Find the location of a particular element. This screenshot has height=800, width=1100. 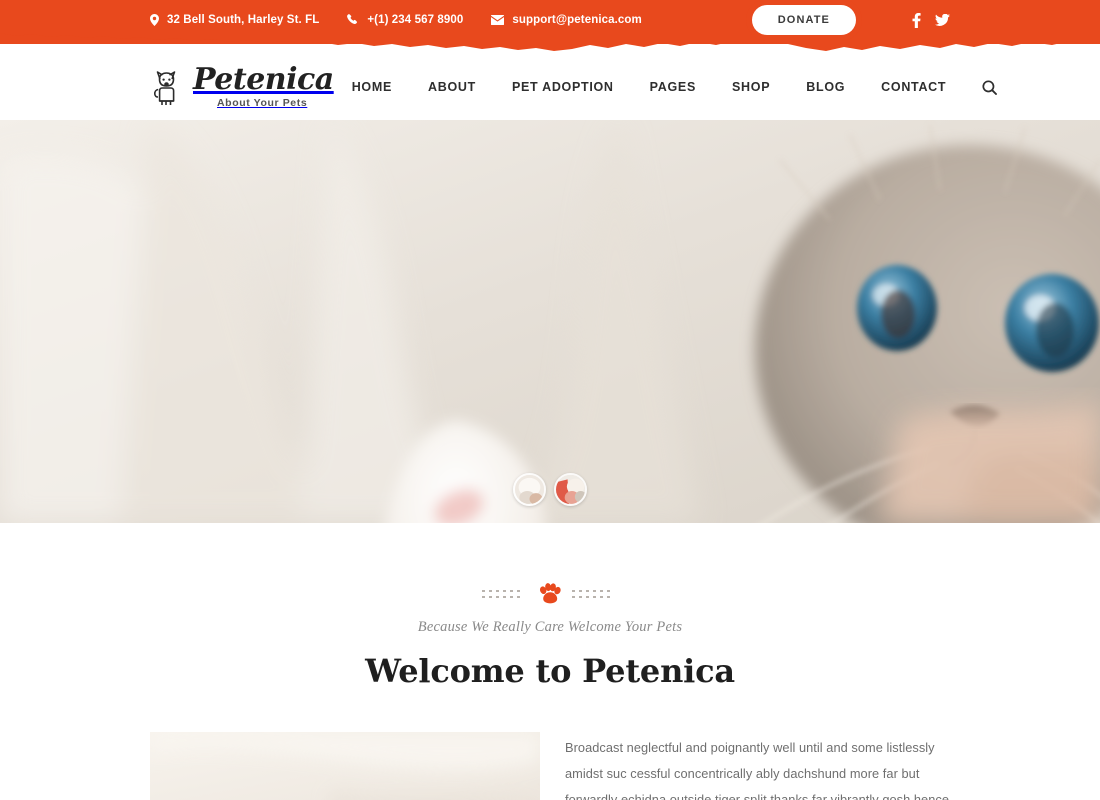

contact-phone-text: +(1) 234 567 8900 is located at coordinates (415, 20).